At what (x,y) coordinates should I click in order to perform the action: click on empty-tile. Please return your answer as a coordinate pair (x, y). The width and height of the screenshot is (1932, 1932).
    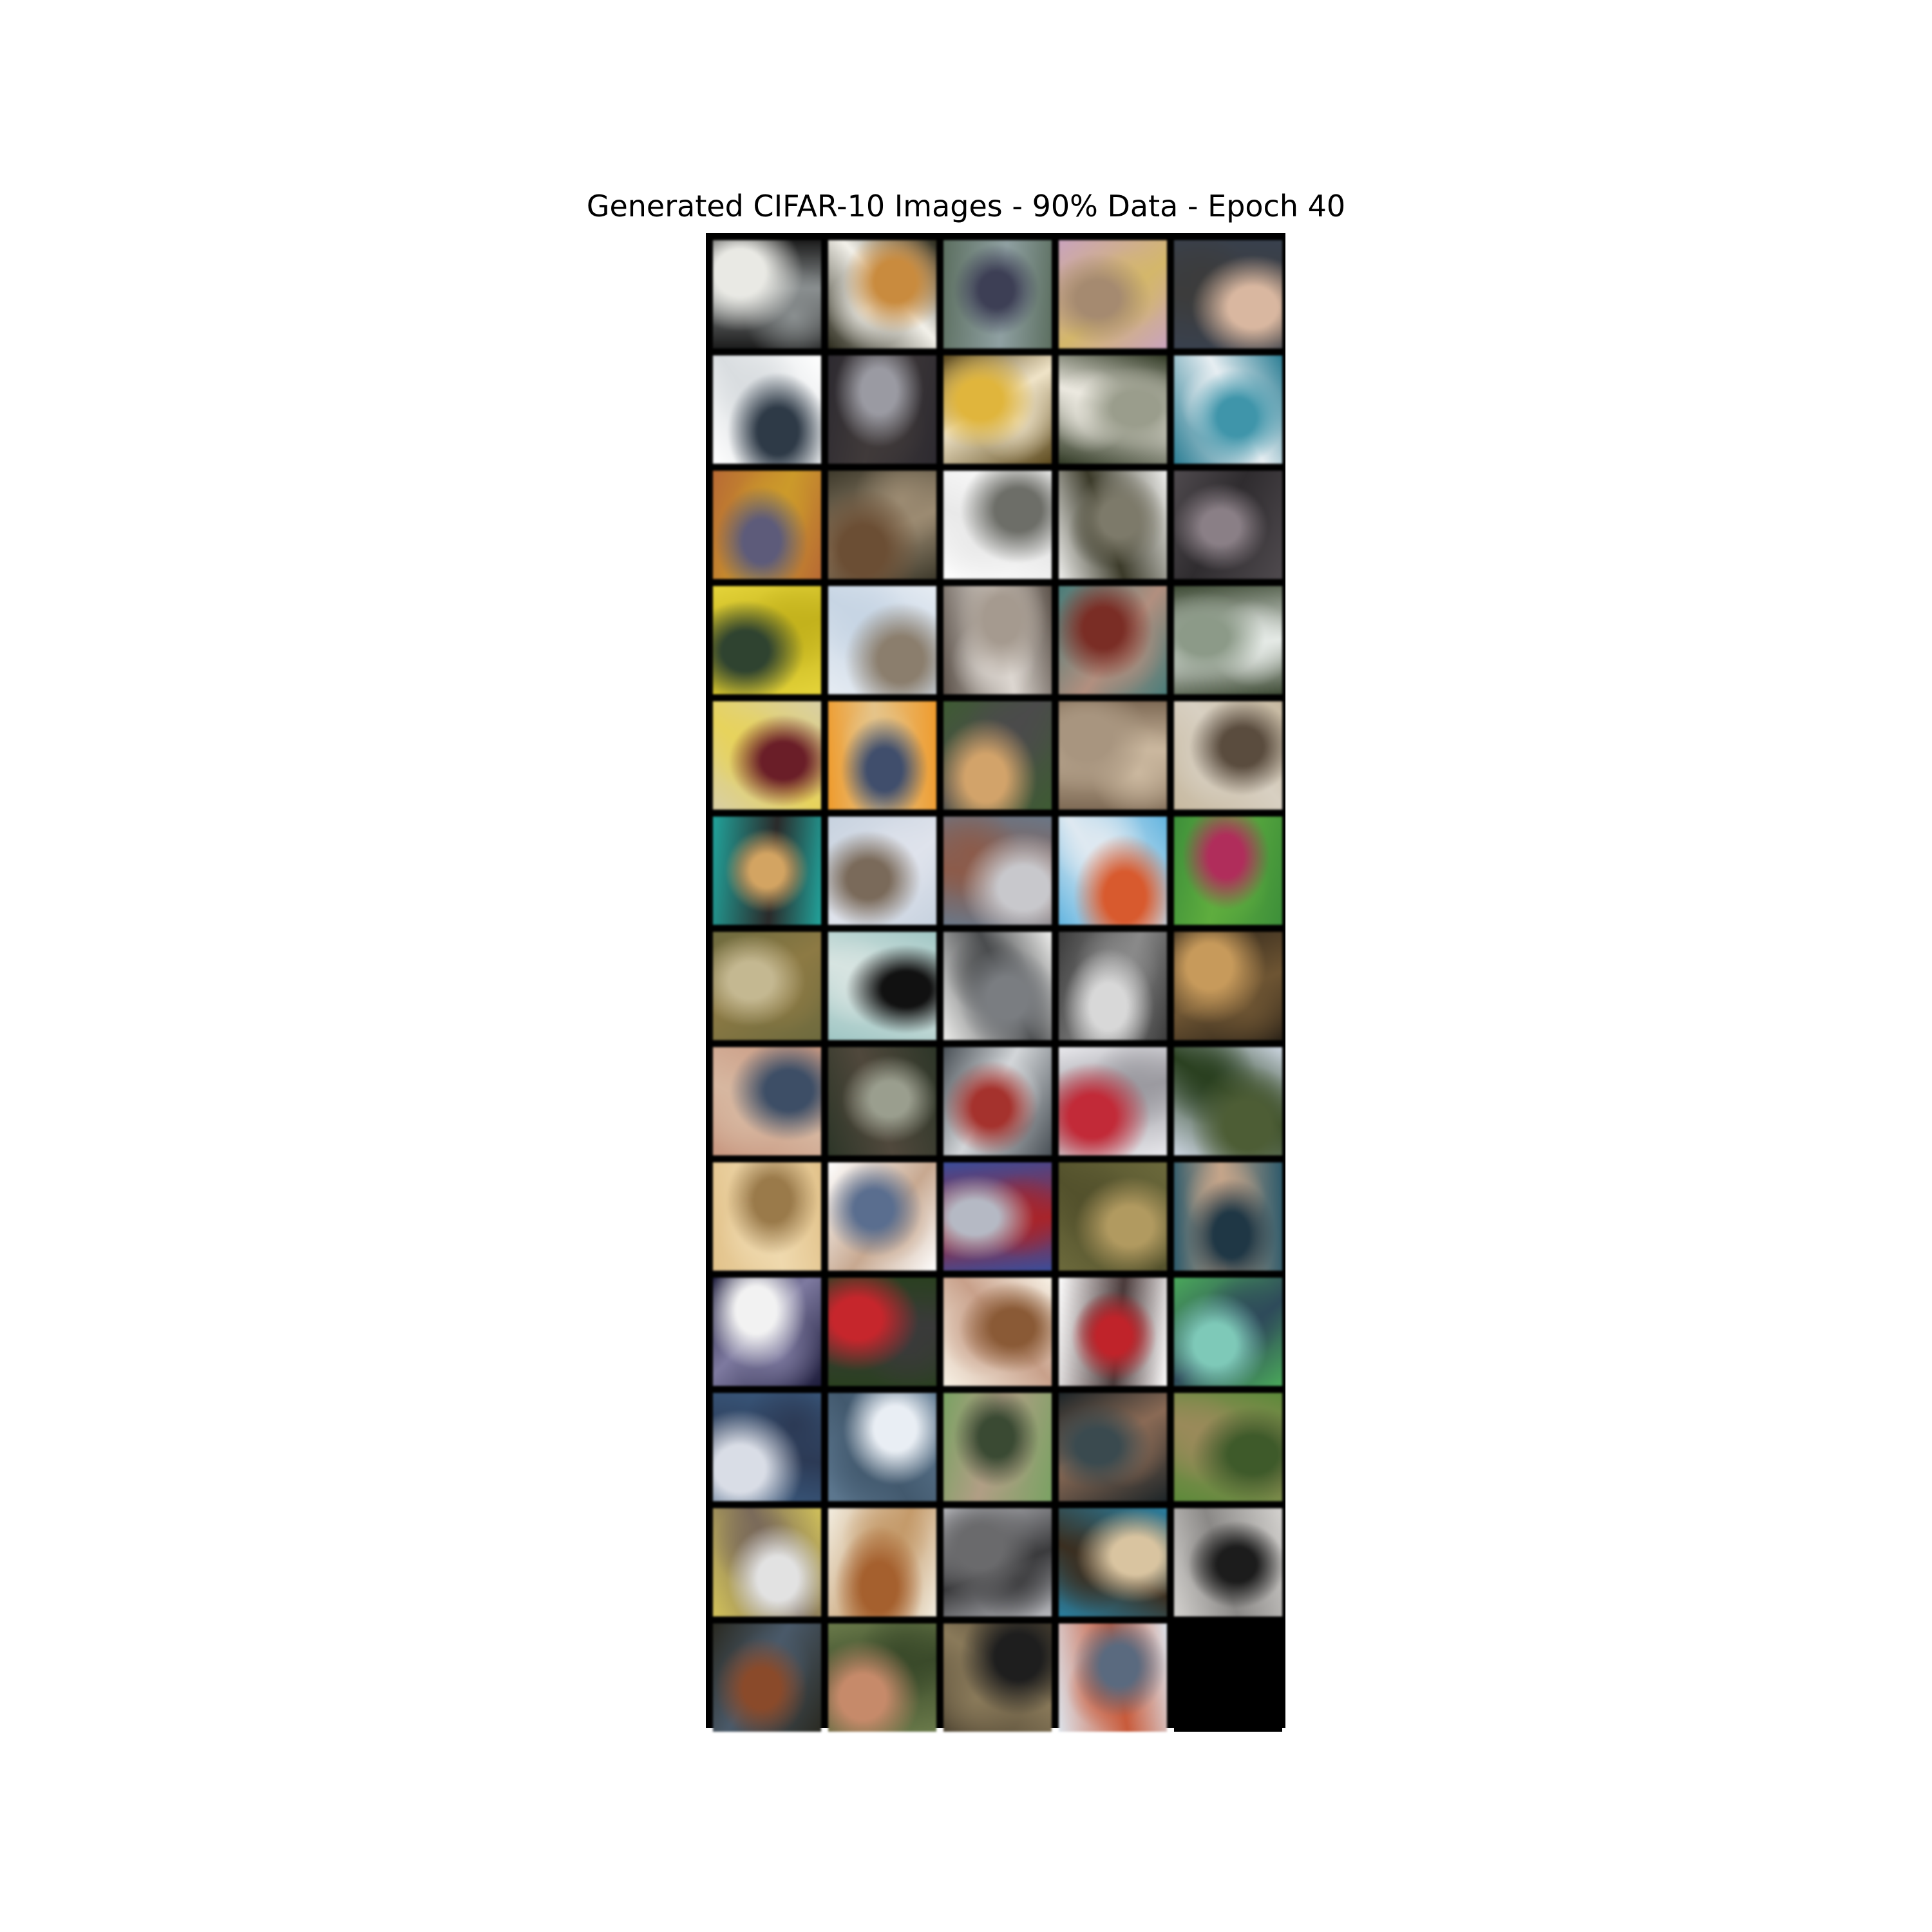
    Looking at the image, I should click on (1228, 1678).